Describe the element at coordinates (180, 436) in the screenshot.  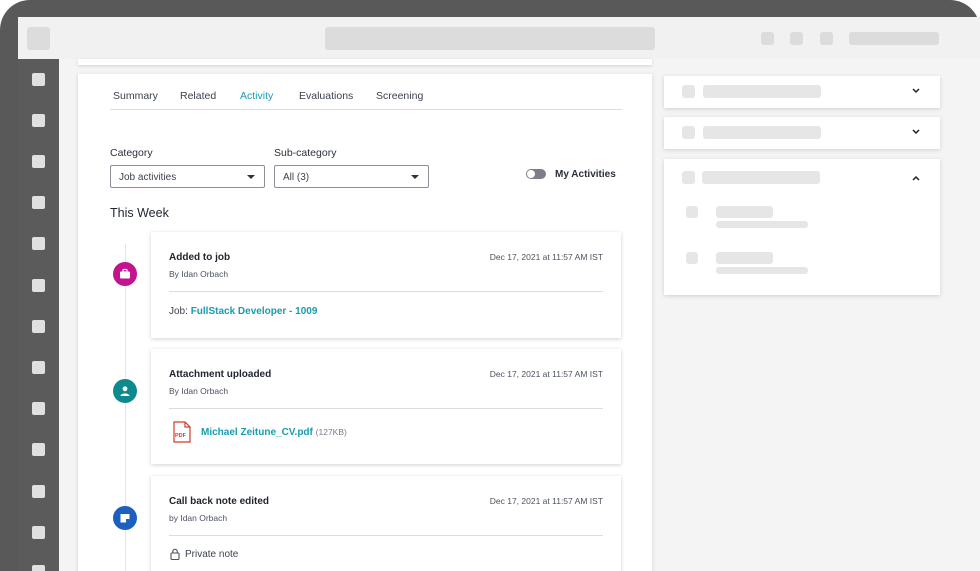
I see `pdf-badge: PDF` at that location.